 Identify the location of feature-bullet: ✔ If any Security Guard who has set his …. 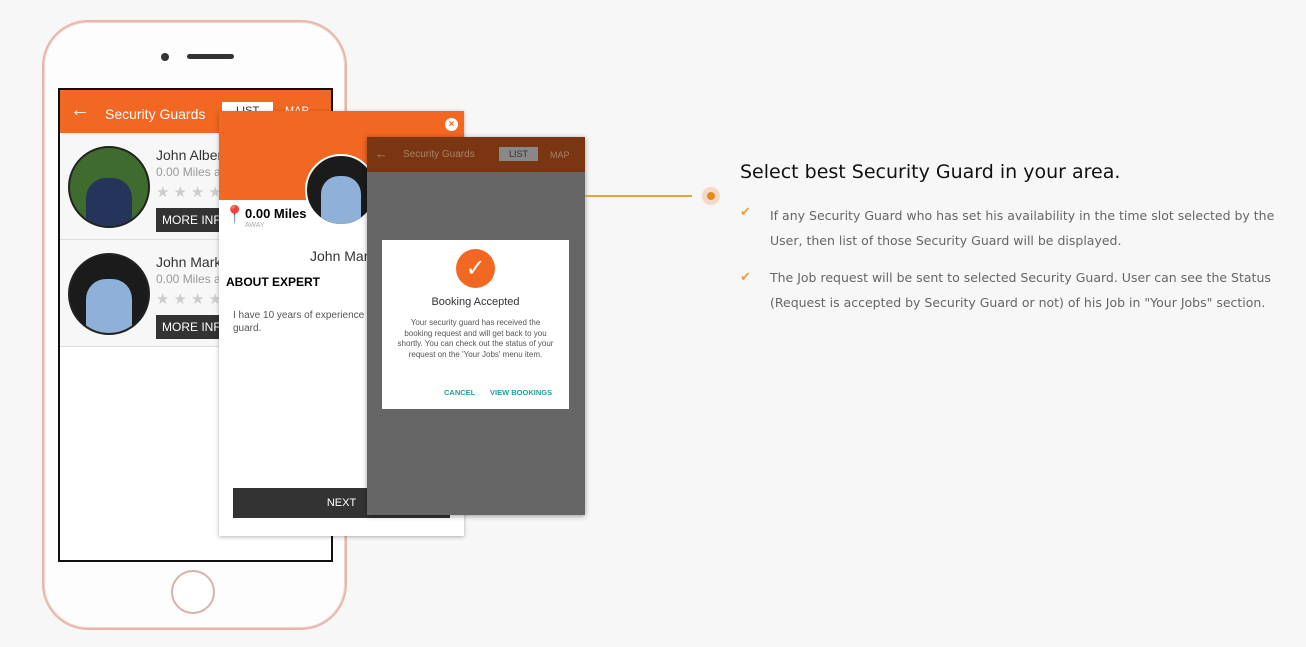
(1012, 228).